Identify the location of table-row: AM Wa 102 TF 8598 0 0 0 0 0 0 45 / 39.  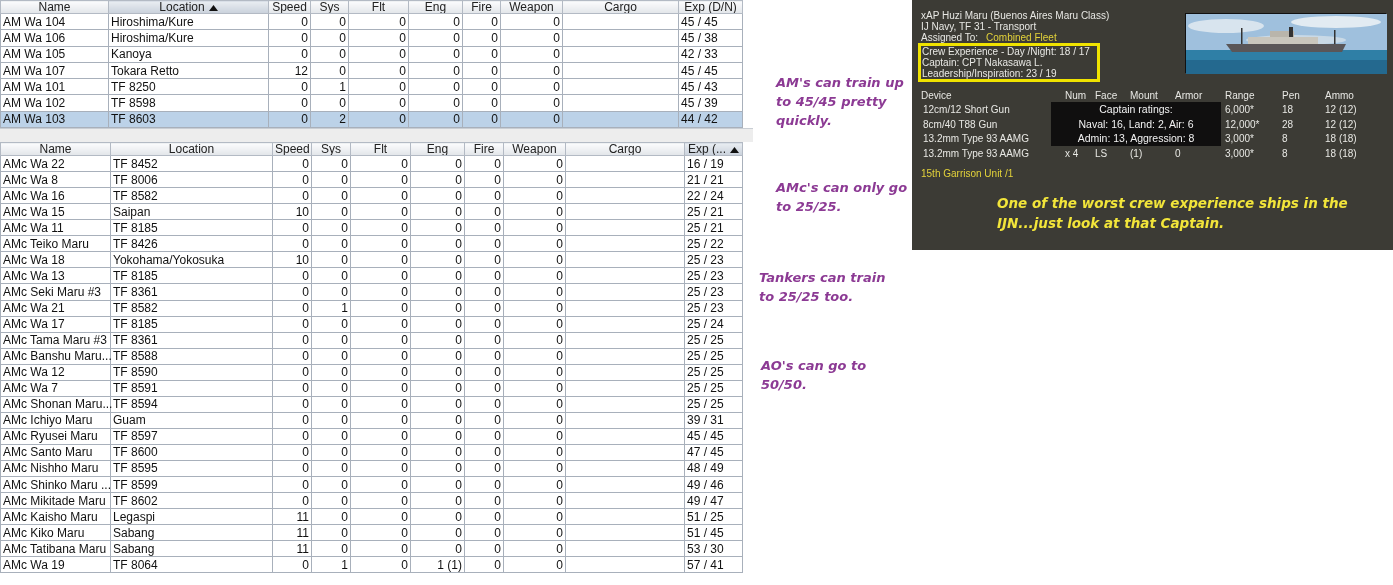
(371, 103).